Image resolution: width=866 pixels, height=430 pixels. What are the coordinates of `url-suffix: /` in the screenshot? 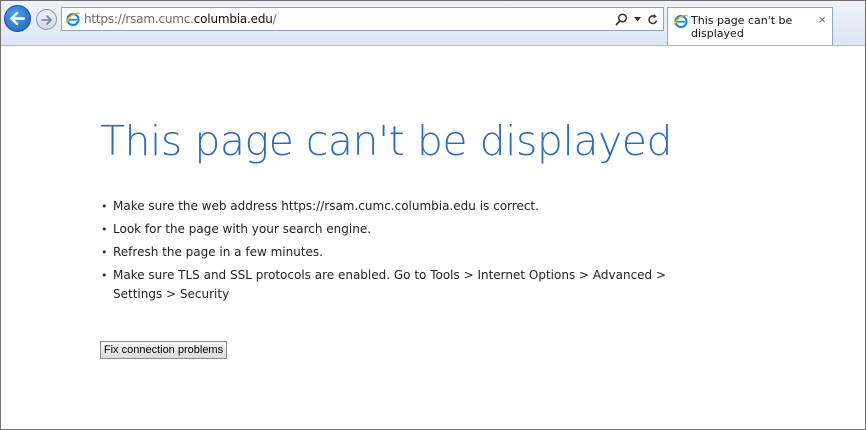 It's located at (274, 19).